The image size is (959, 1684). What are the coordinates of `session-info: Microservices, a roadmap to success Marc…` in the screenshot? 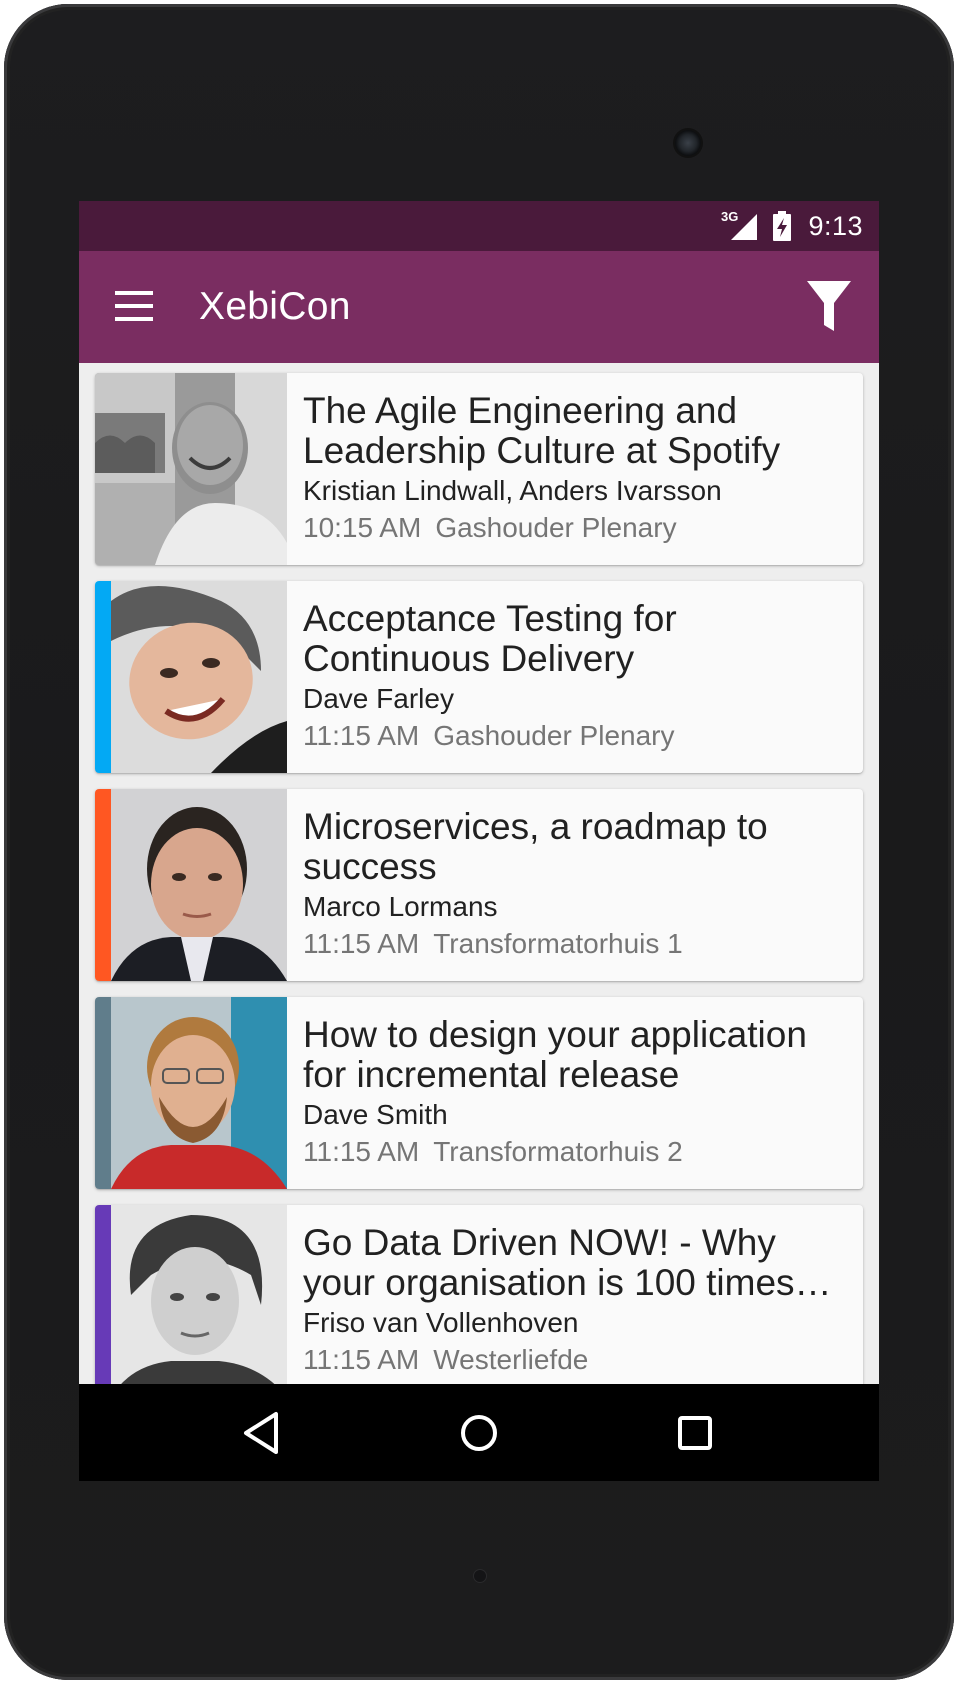 It's located at (577, 884).